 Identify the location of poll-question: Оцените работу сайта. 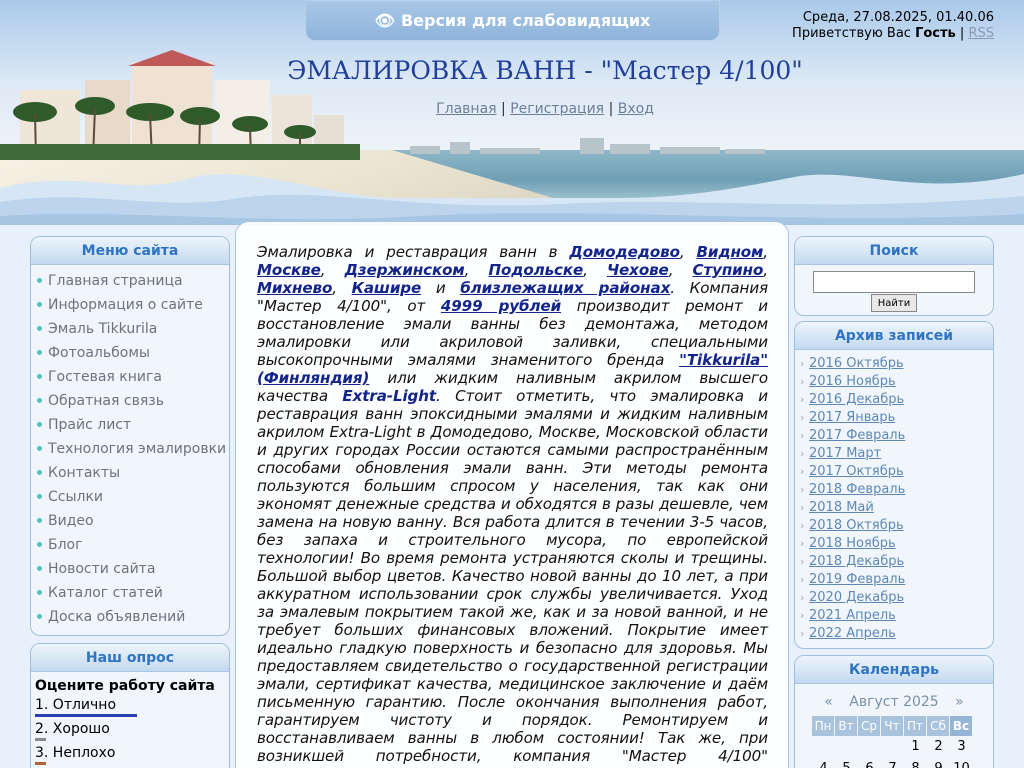
(125, 686).